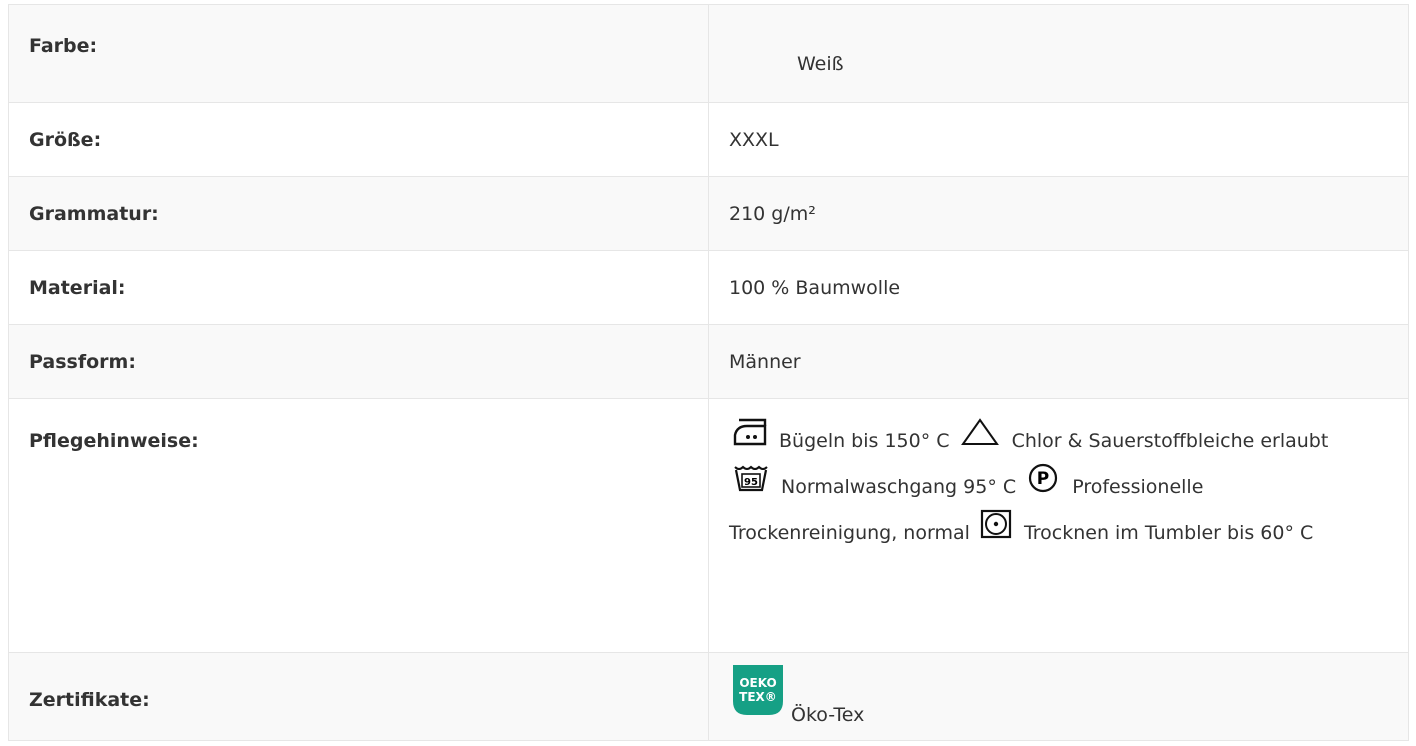  What do you see at coordinates (750, 440) in the screenshot?
I see `iron-icon` at bounding box center [750, 440].